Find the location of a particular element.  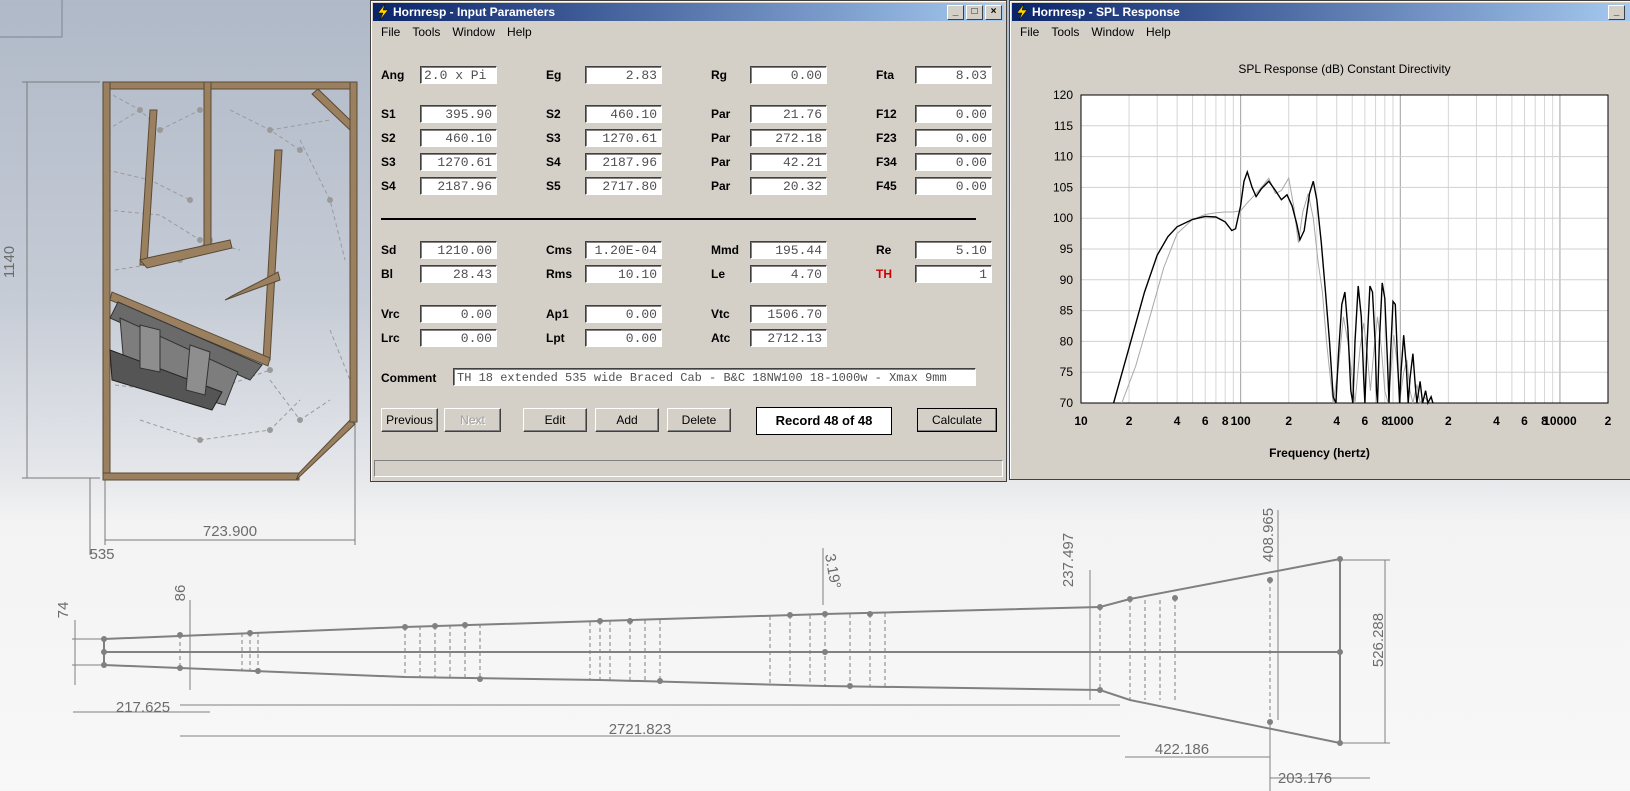

comment-label: Comment is located at coordinates (409, 378).